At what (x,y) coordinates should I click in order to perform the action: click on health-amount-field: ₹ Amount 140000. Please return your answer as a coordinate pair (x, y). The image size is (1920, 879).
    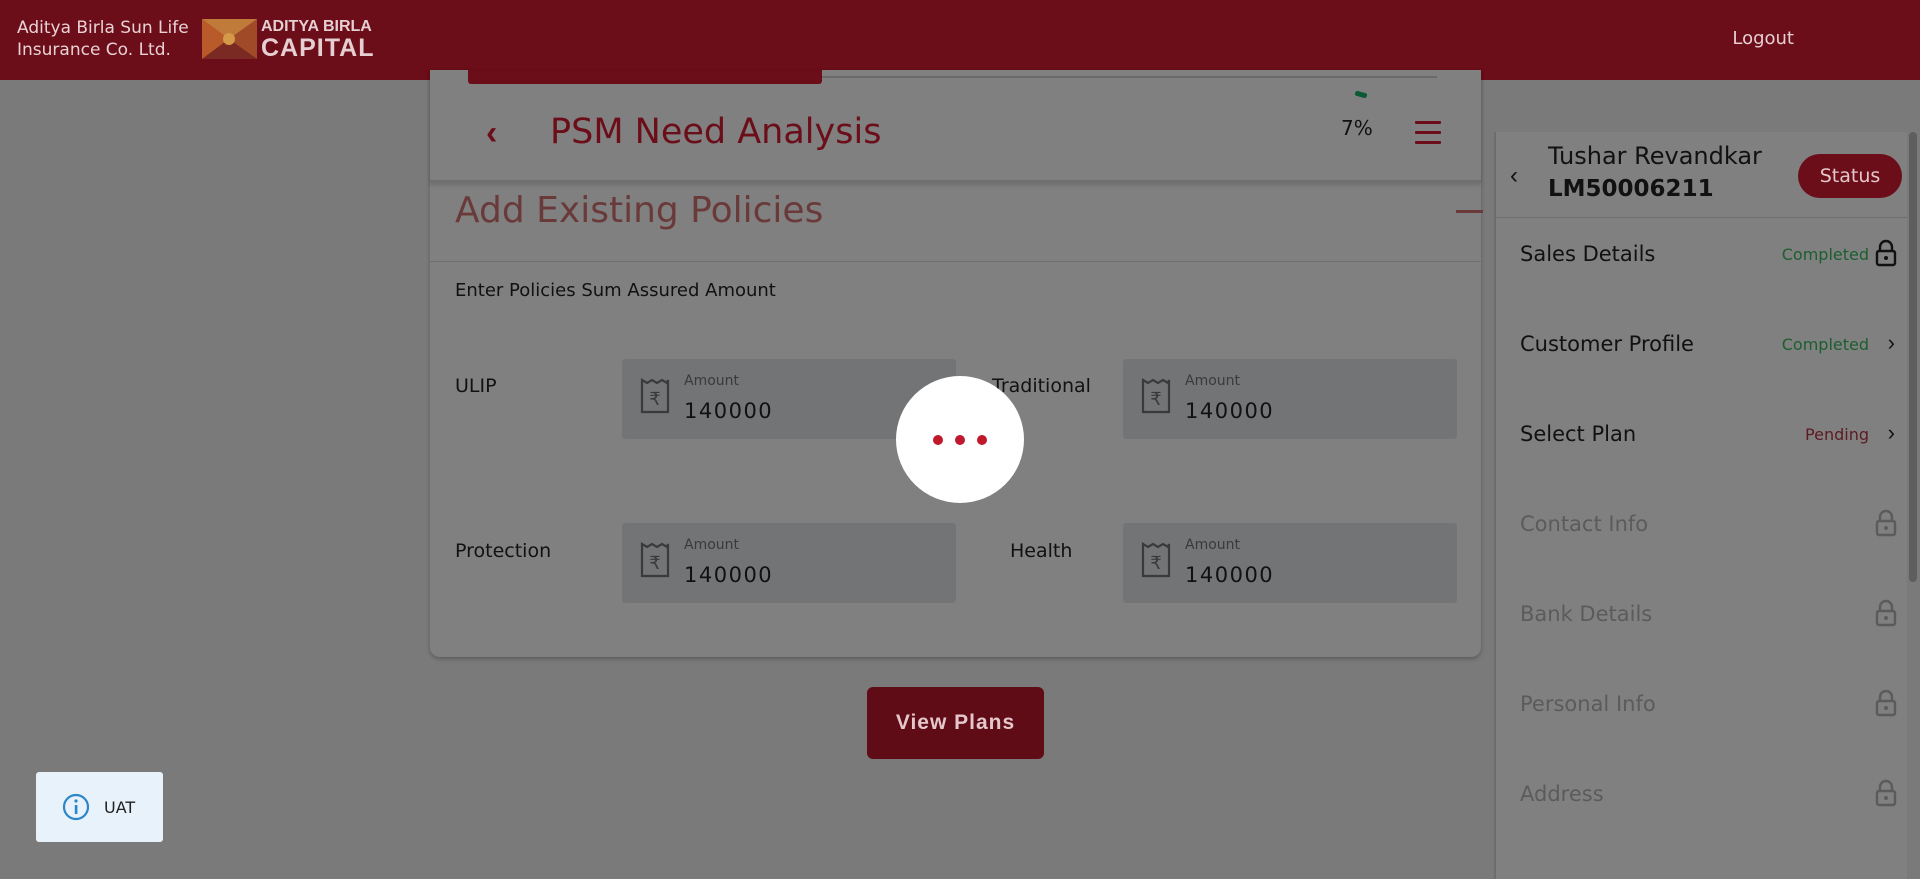
    Looking at the image, I should click on (1290, 563).